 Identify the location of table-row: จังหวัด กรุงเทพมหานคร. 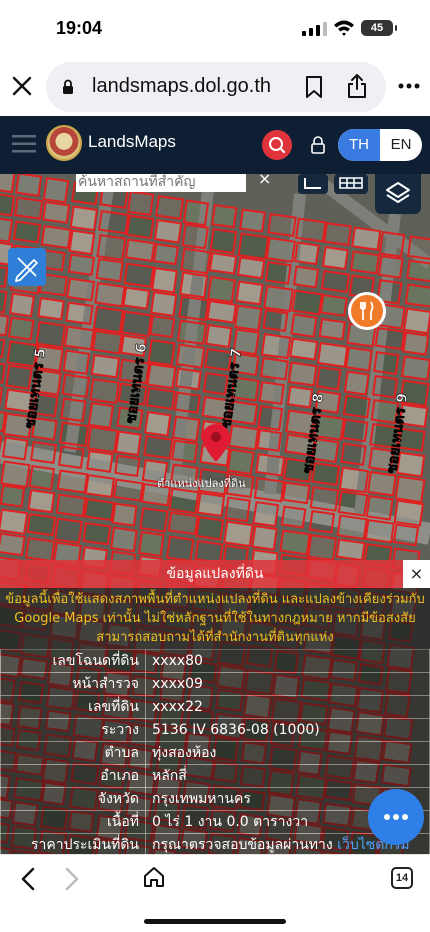
(215, 799).